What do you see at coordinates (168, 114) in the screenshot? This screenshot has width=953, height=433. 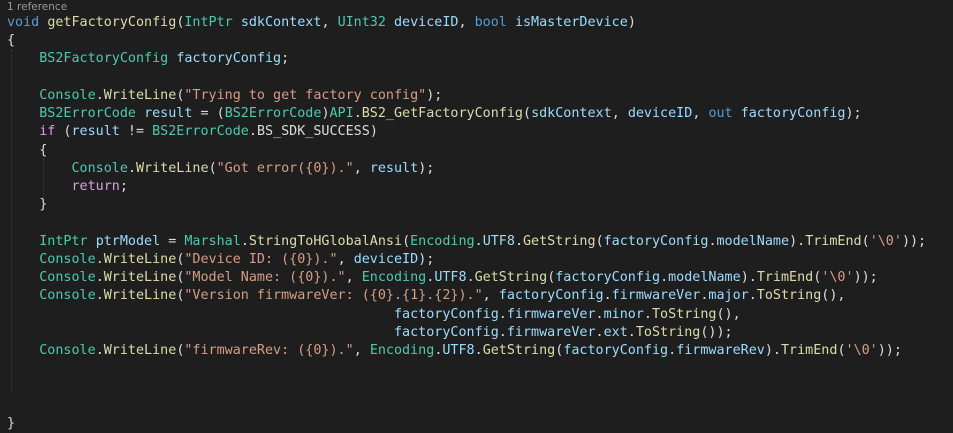 I see `code-token: result` at bounding box center [168, 114].